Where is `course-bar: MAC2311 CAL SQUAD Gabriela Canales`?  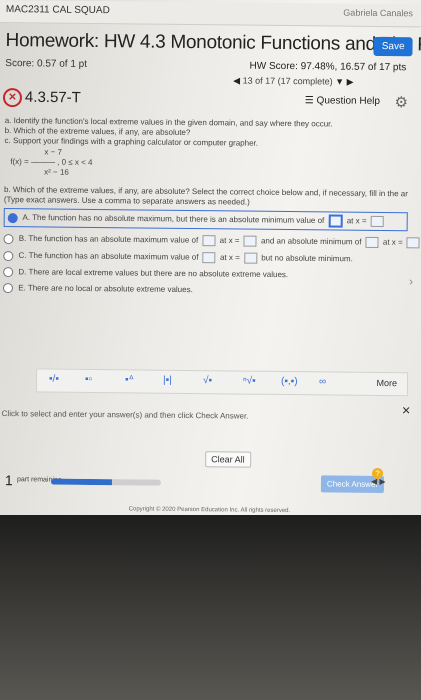 course-bar: MAC2311 CAL SQUAD Gabriela Canales is located at coordinates (210, 14).